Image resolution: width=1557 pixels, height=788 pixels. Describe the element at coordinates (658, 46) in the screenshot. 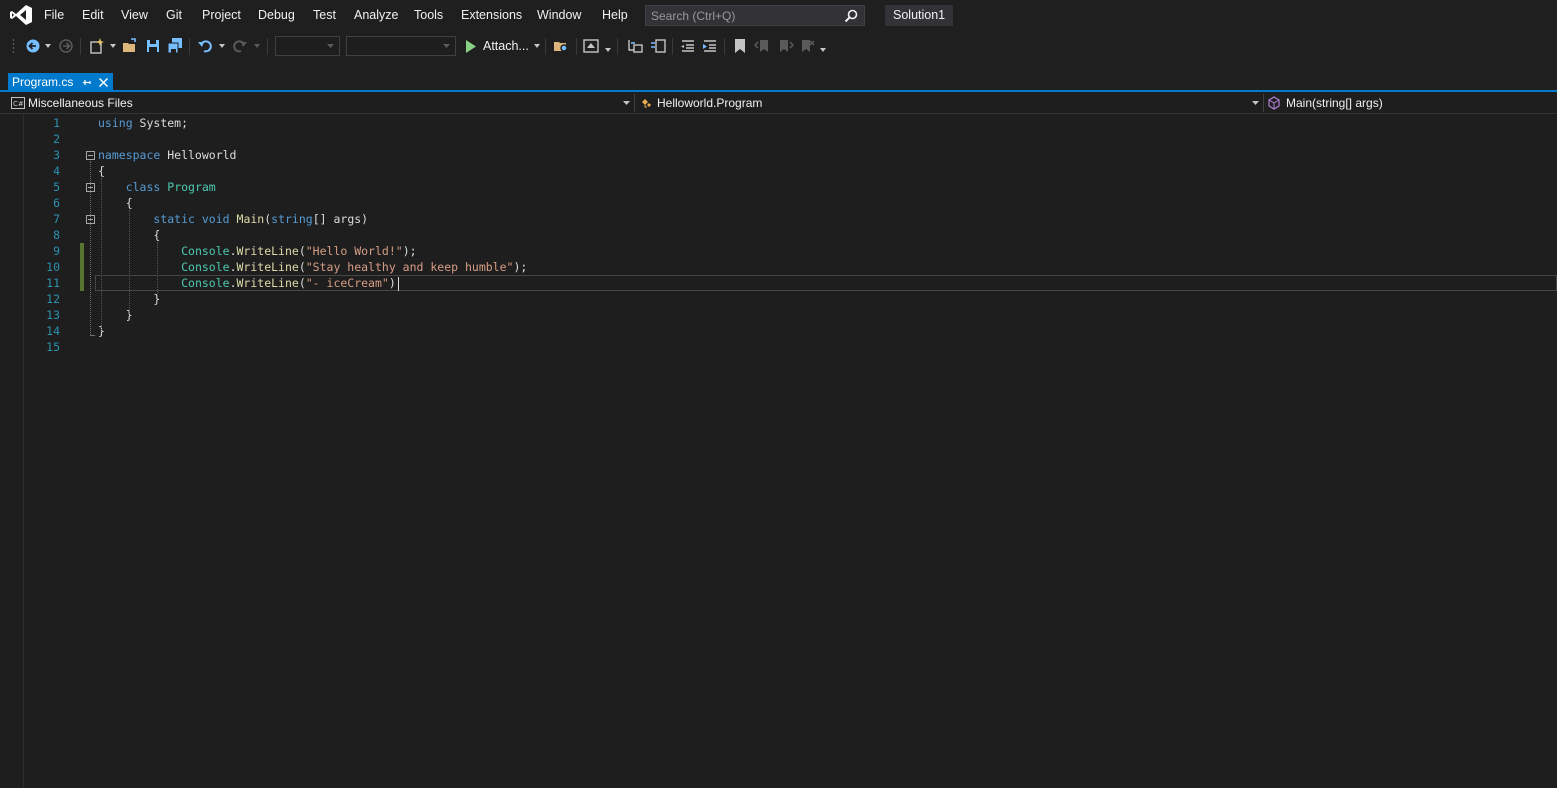

I see `step-over-button` at that location.